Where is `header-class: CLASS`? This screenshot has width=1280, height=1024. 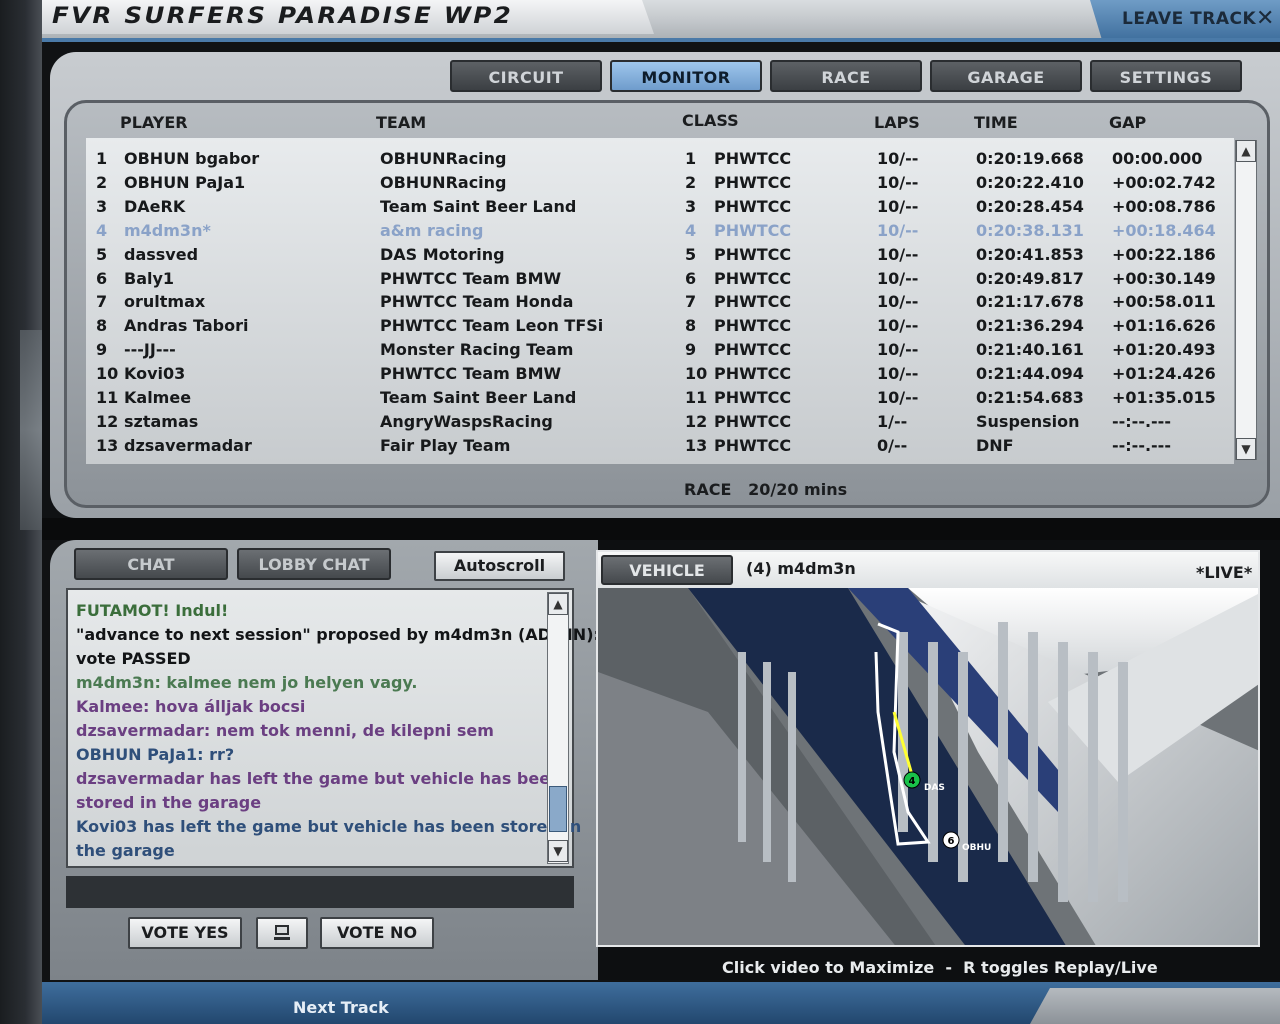
header-class: CLASS is located at coordinates (710, 120).